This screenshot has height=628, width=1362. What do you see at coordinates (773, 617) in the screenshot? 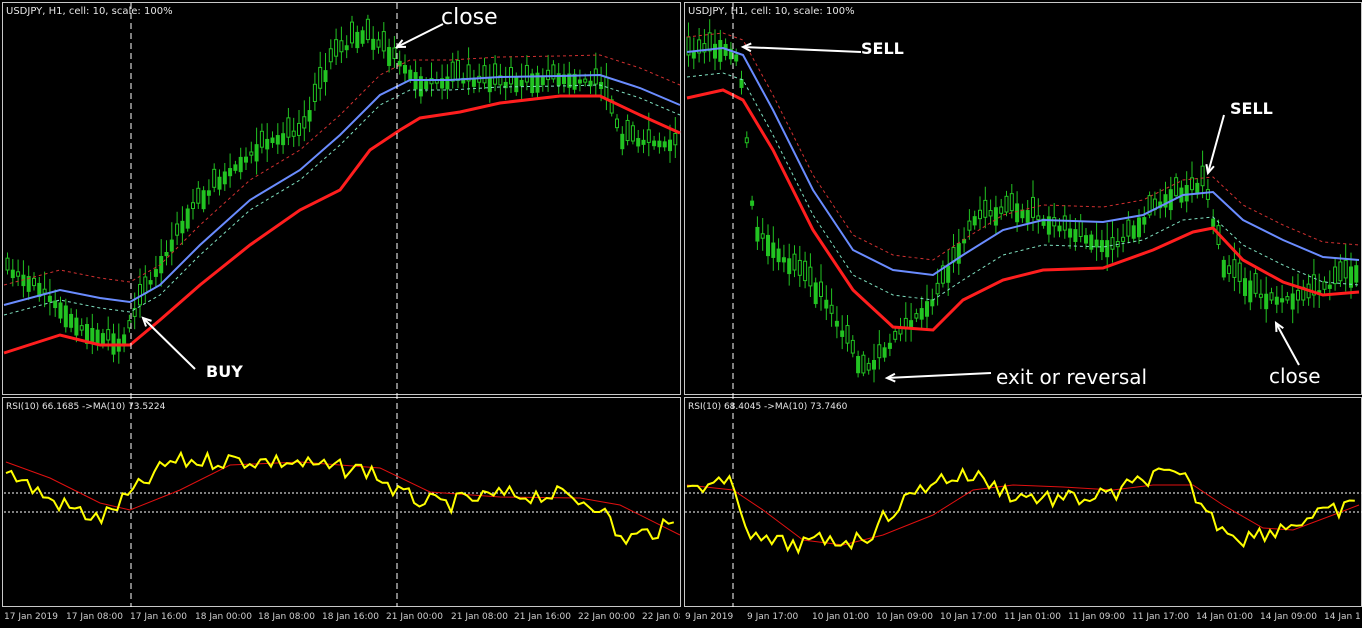
I see `right-time-tick: 9 Jan 17:00` at bounding box center [773, 617].